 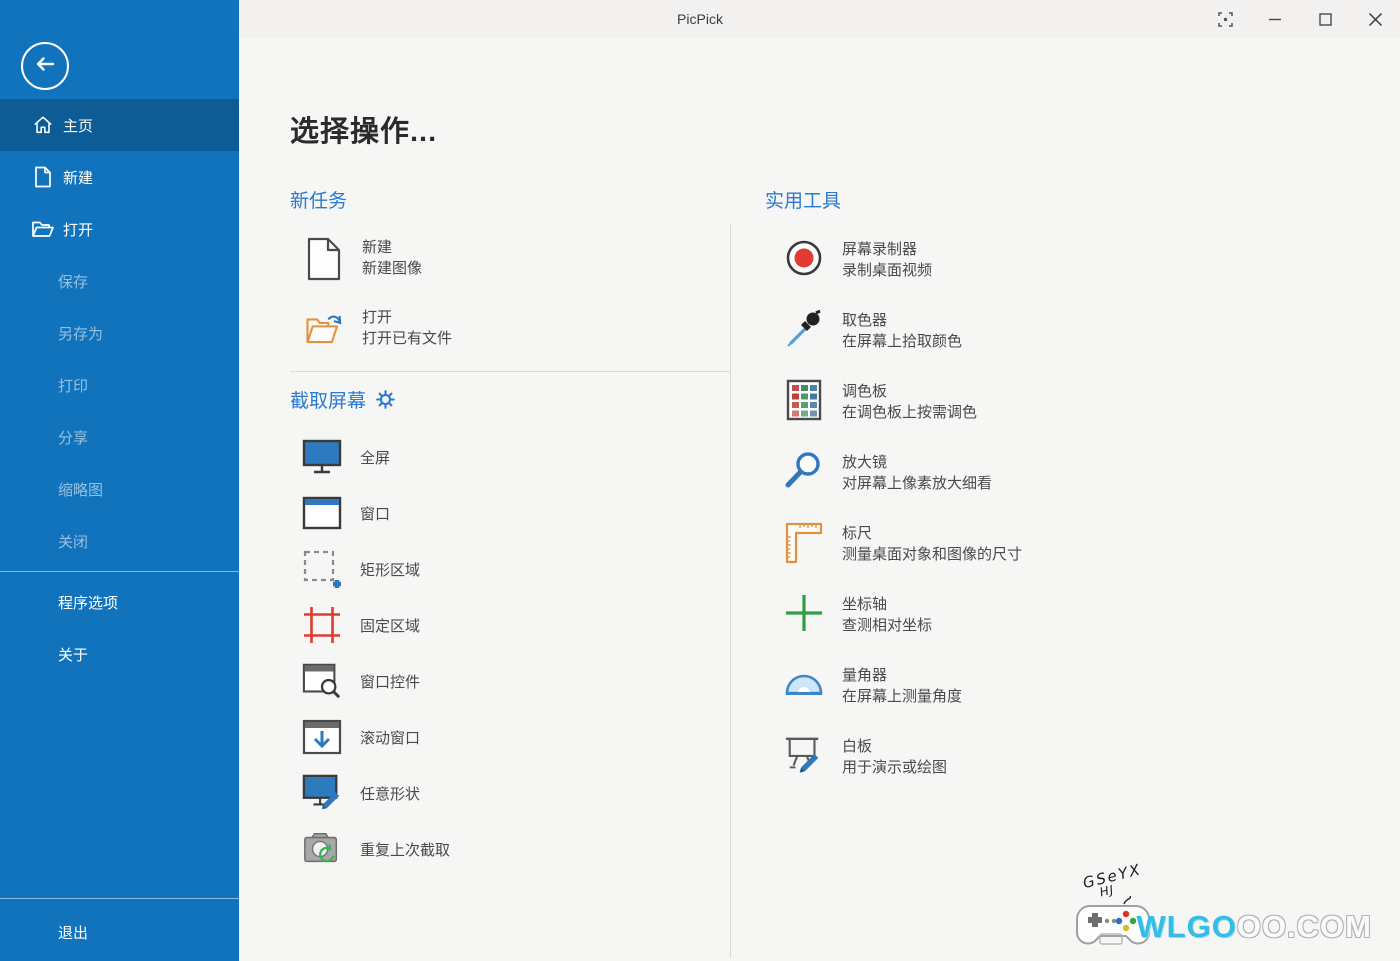 What do you see at coordinates (1000, 546) in the screenshot?
I see `tool-item-ruler: 标尺 测量桌面对象和图像的尺寸` at bounding box center [1000, 546].